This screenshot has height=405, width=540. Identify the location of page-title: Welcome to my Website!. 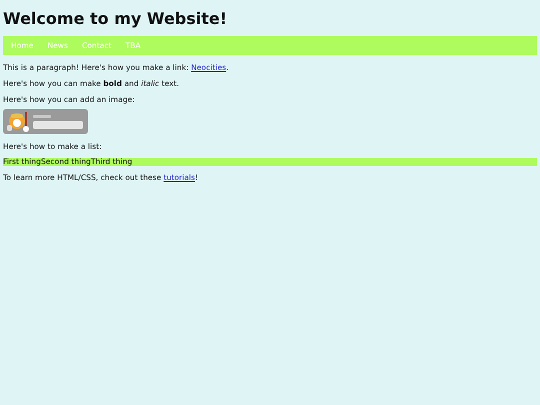
(115, 18).